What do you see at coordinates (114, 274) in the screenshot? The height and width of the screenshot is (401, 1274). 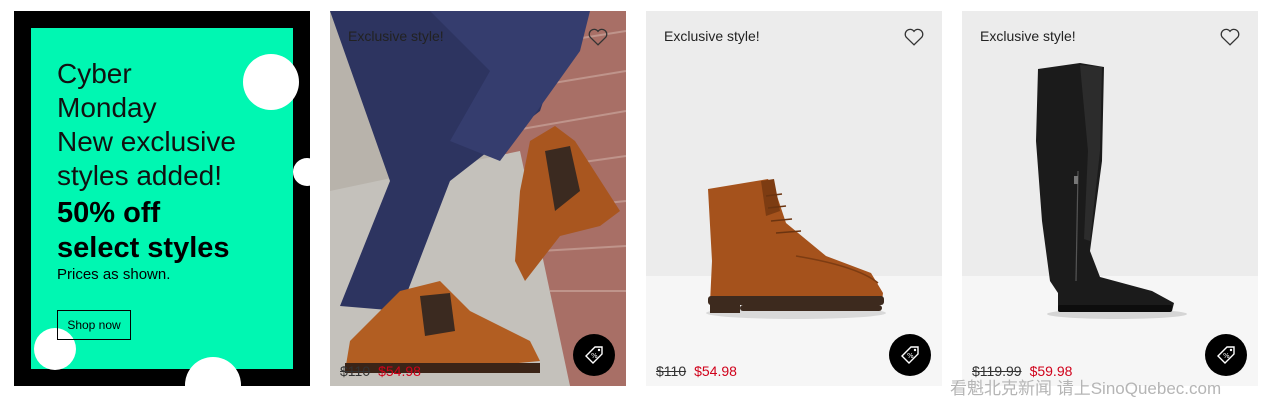 I see `promo-note: Prices as shown.` at bounding box center [114, 274].